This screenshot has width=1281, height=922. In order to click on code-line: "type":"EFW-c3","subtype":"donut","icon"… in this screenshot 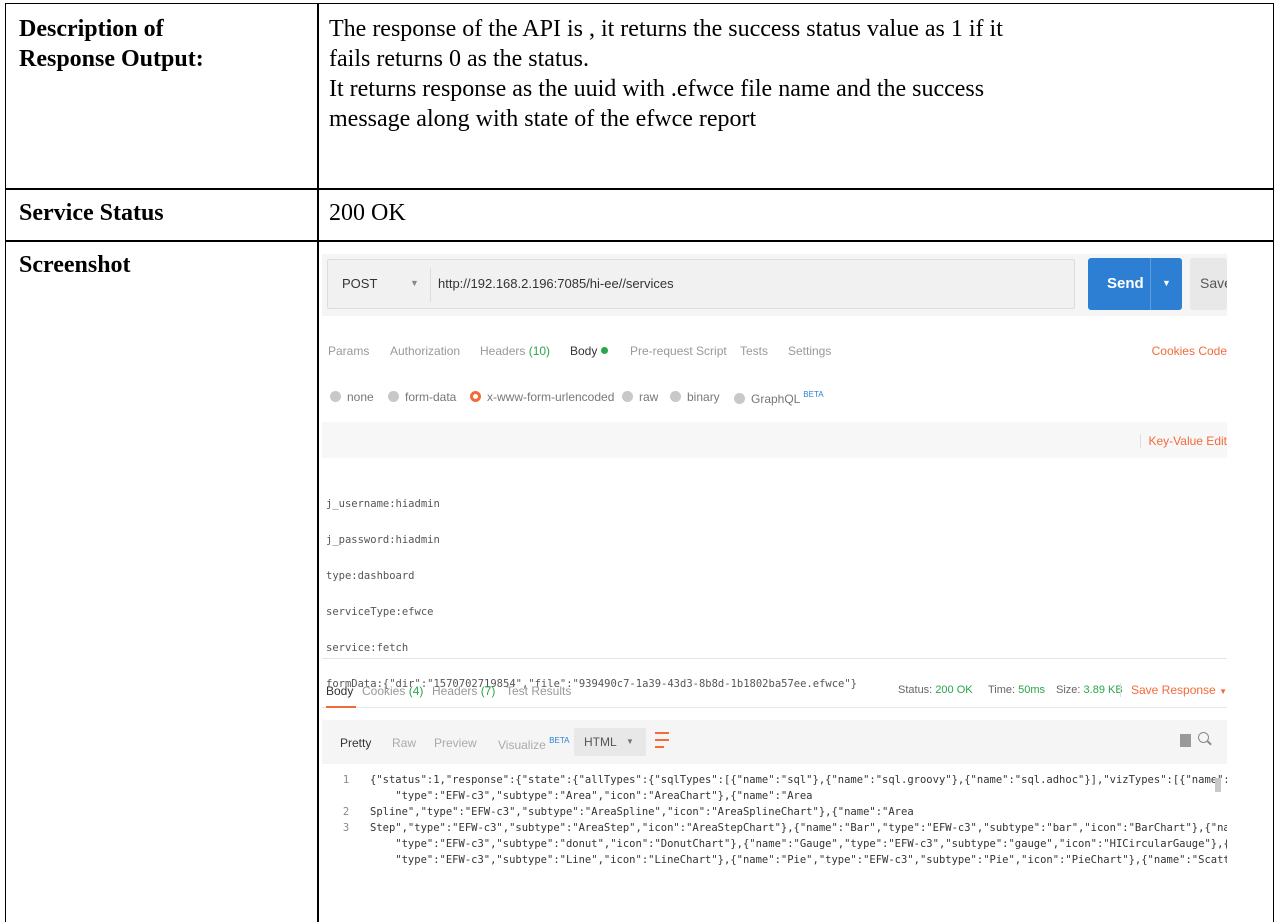, I will do `click(774, 844)`.